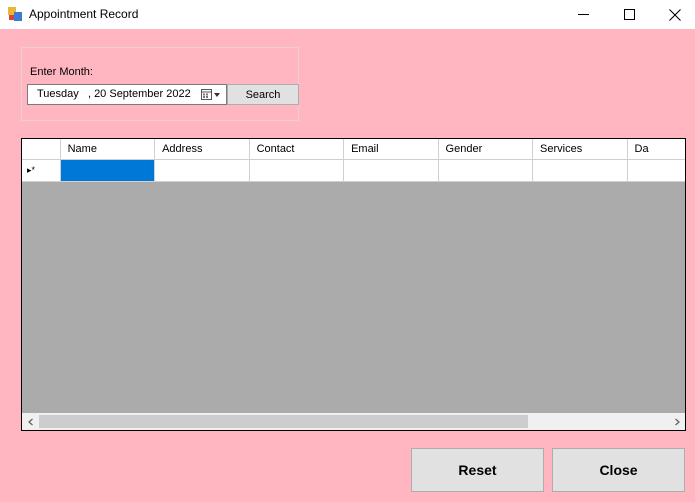 The width and height of the screenshot is (695, 502). I want to click on horizontal-scrollbar, so click(353, 421).